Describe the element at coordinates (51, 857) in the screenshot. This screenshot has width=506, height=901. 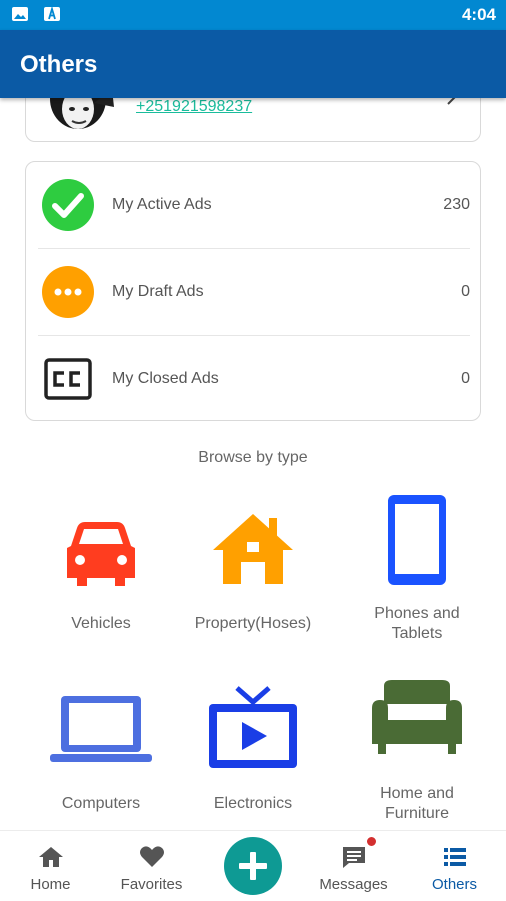
I see `home-icon` at that location.